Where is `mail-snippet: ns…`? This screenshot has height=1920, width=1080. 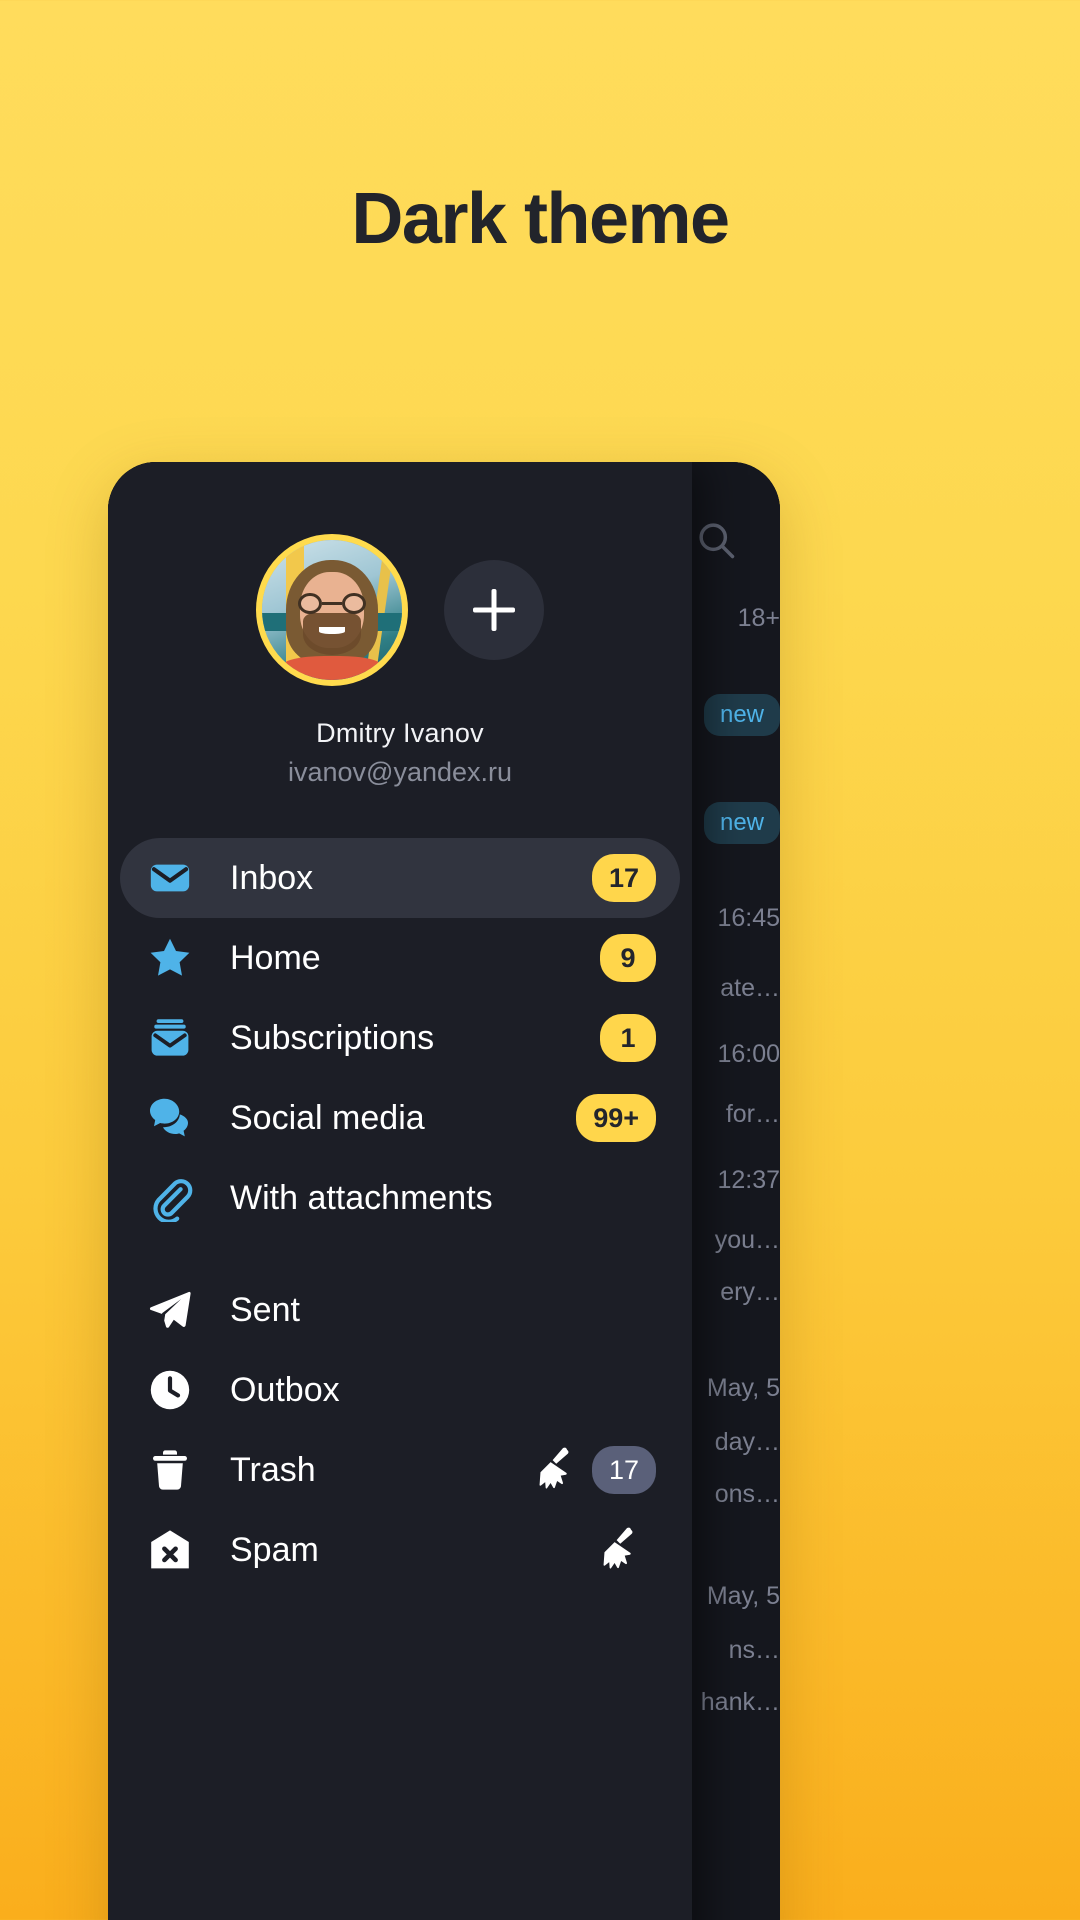
mail-snippet: ns… is located at coordinates (754, 1650).